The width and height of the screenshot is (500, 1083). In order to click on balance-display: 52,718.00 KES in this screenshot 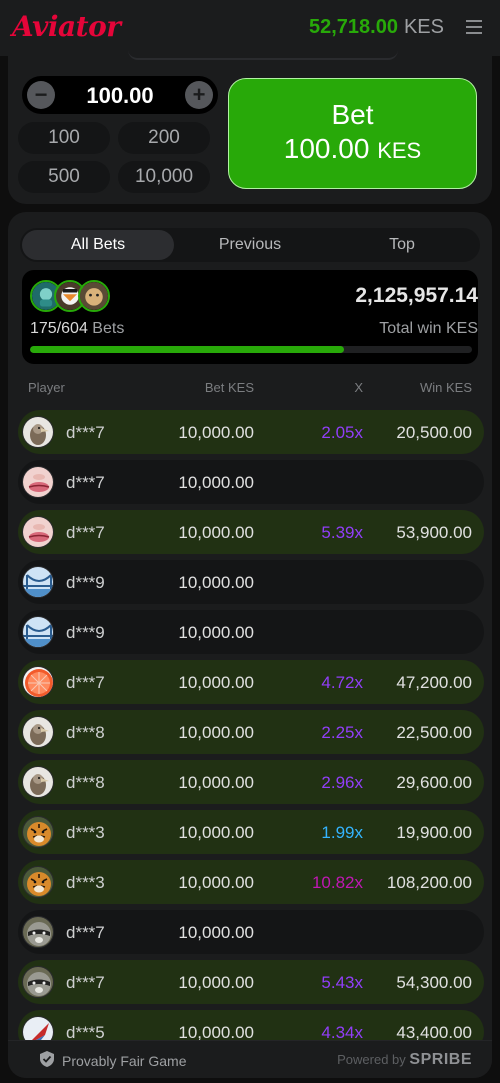, I will do `click(376, 27)`.